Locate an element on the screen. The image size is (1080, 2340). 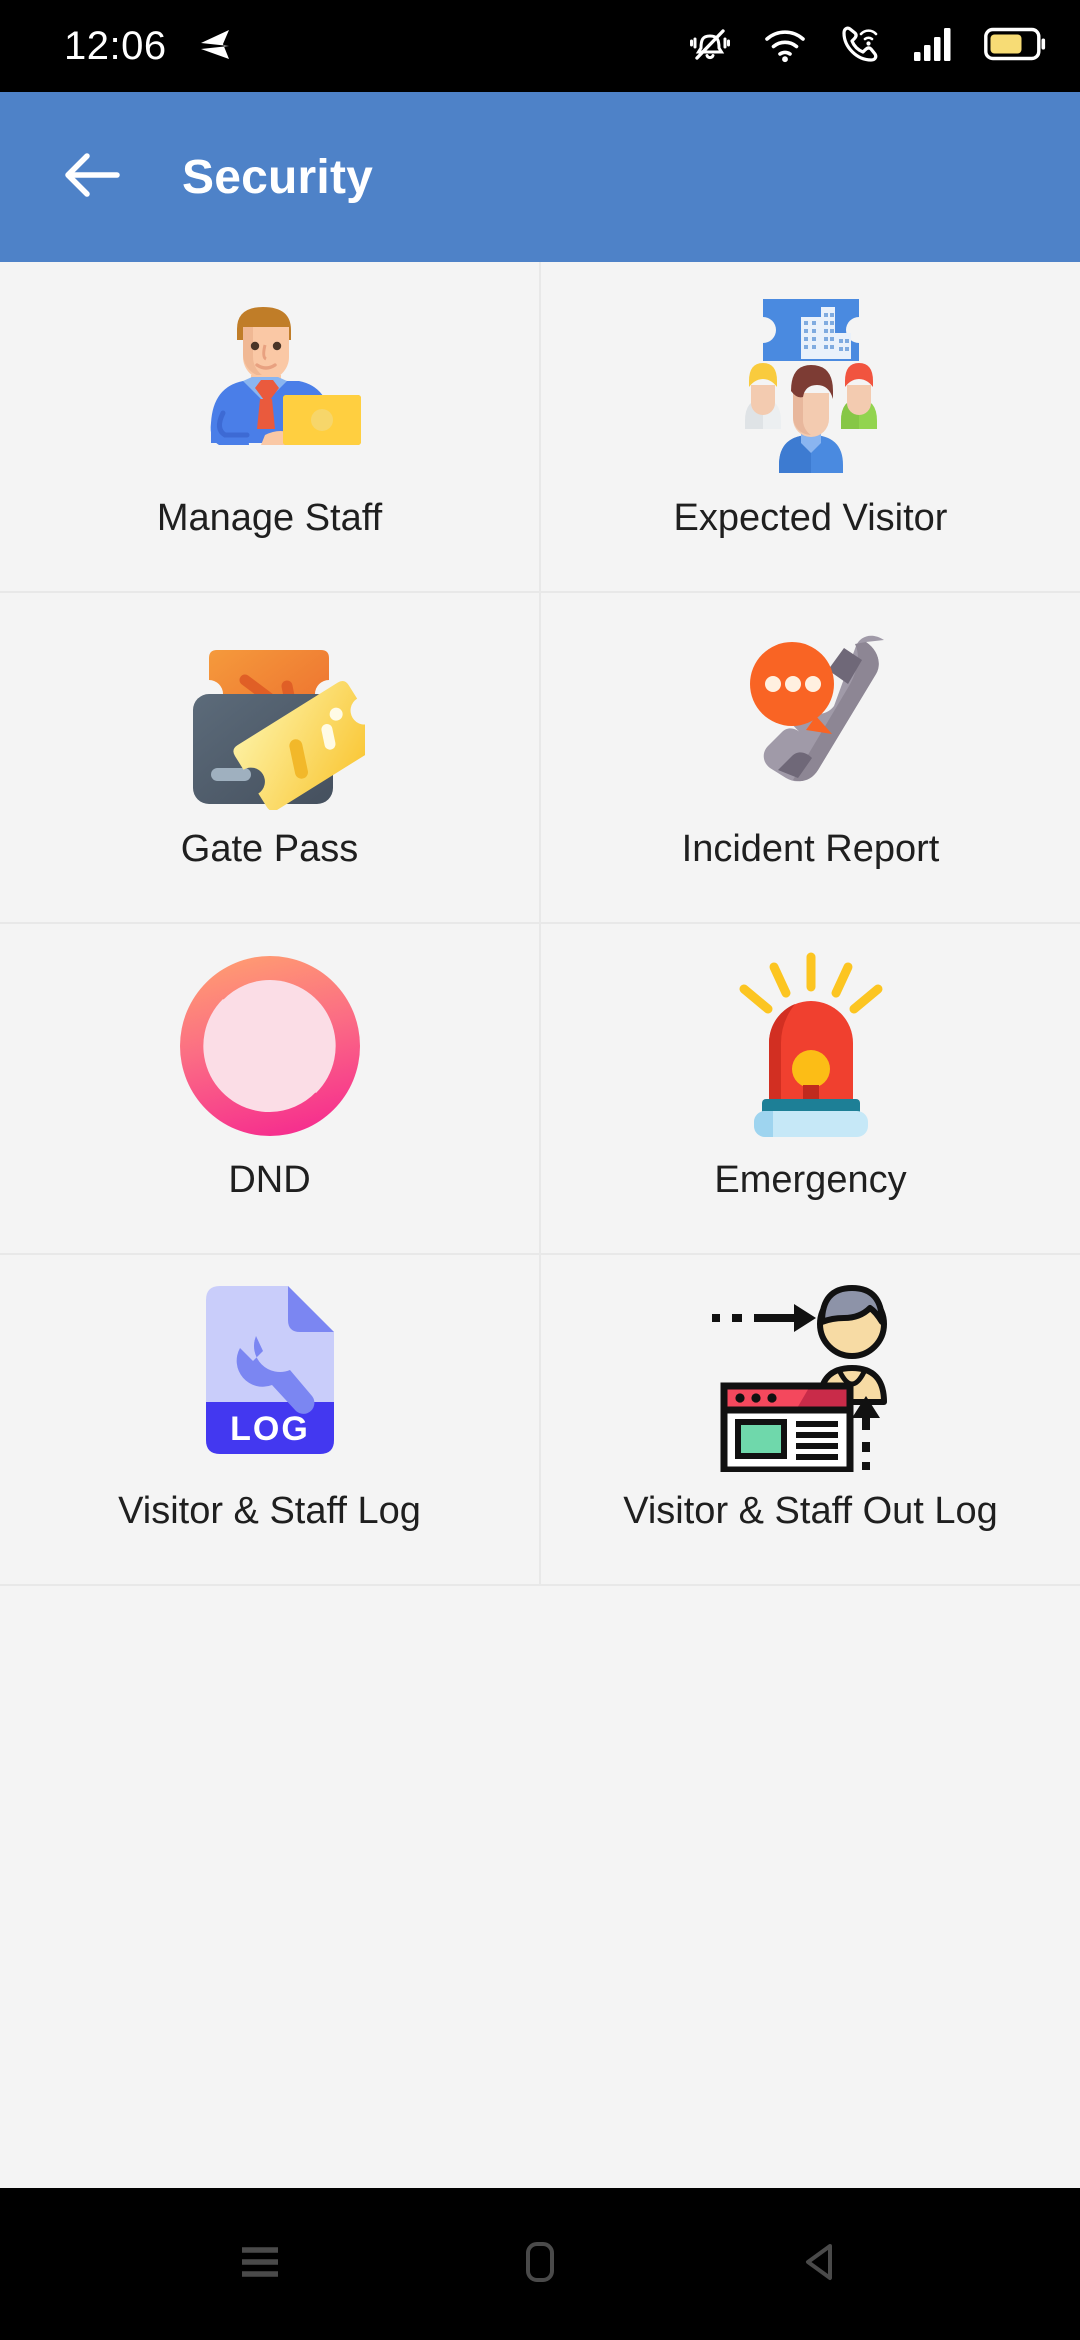
cellular-signal-icon is located at coordinates (933, 46).